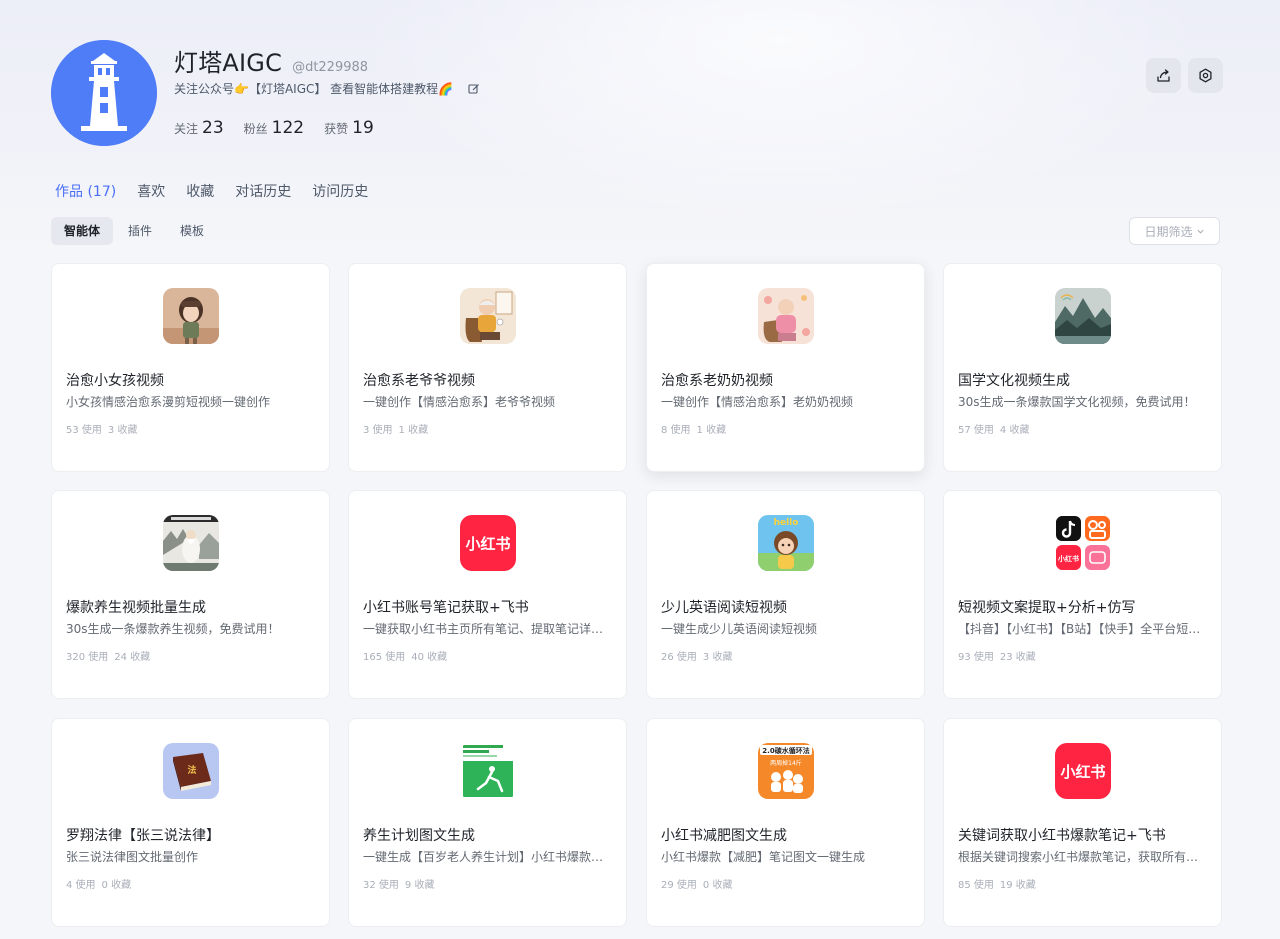 This screenshot has height=939, width=1280. What do you see at coordinates (976, 430) in the screenshot?
I see `card-uses: 57 使用` at bounding box center [976, 430].